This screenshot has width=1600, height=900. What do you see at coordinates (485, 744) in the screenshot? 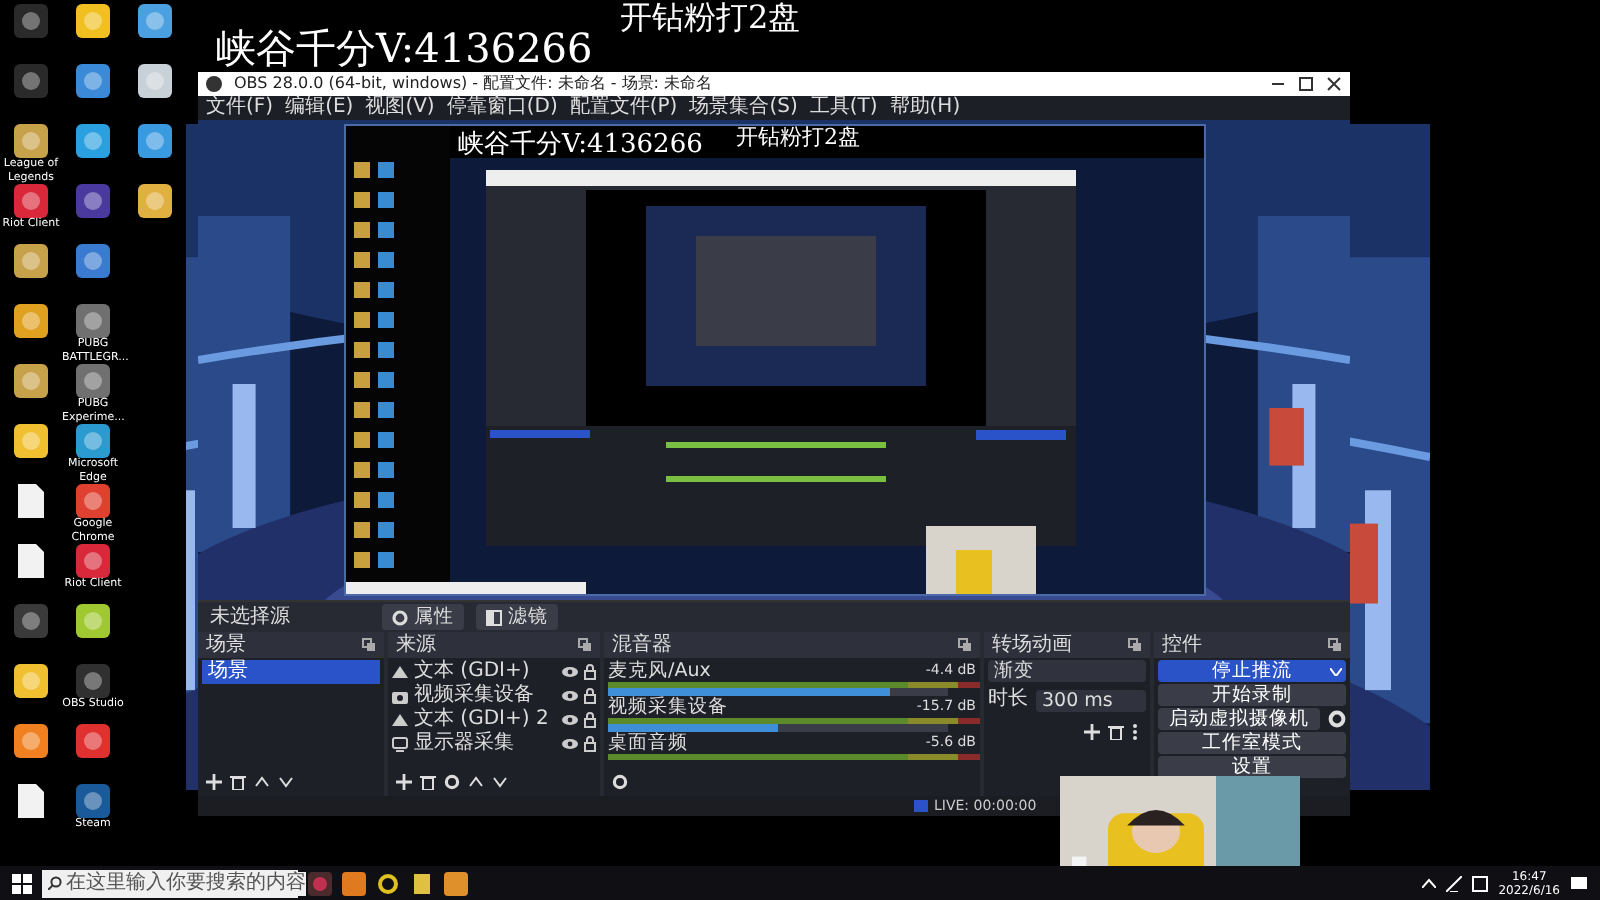
I see `source-item: 显示器采集` at bounding box center [485, 744].